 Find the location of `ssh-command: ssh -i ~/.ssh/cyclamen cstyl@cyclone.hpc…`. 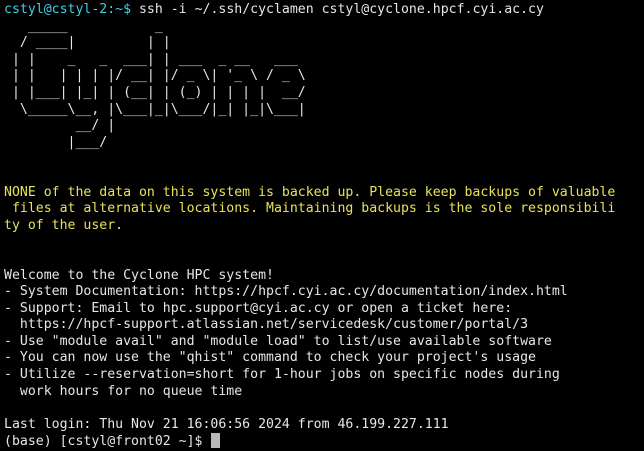

ssh-command: ssh -i ~/.ssh/cyclamen cstyl@cyclone.hpc… is located at coordinates (337, 9).